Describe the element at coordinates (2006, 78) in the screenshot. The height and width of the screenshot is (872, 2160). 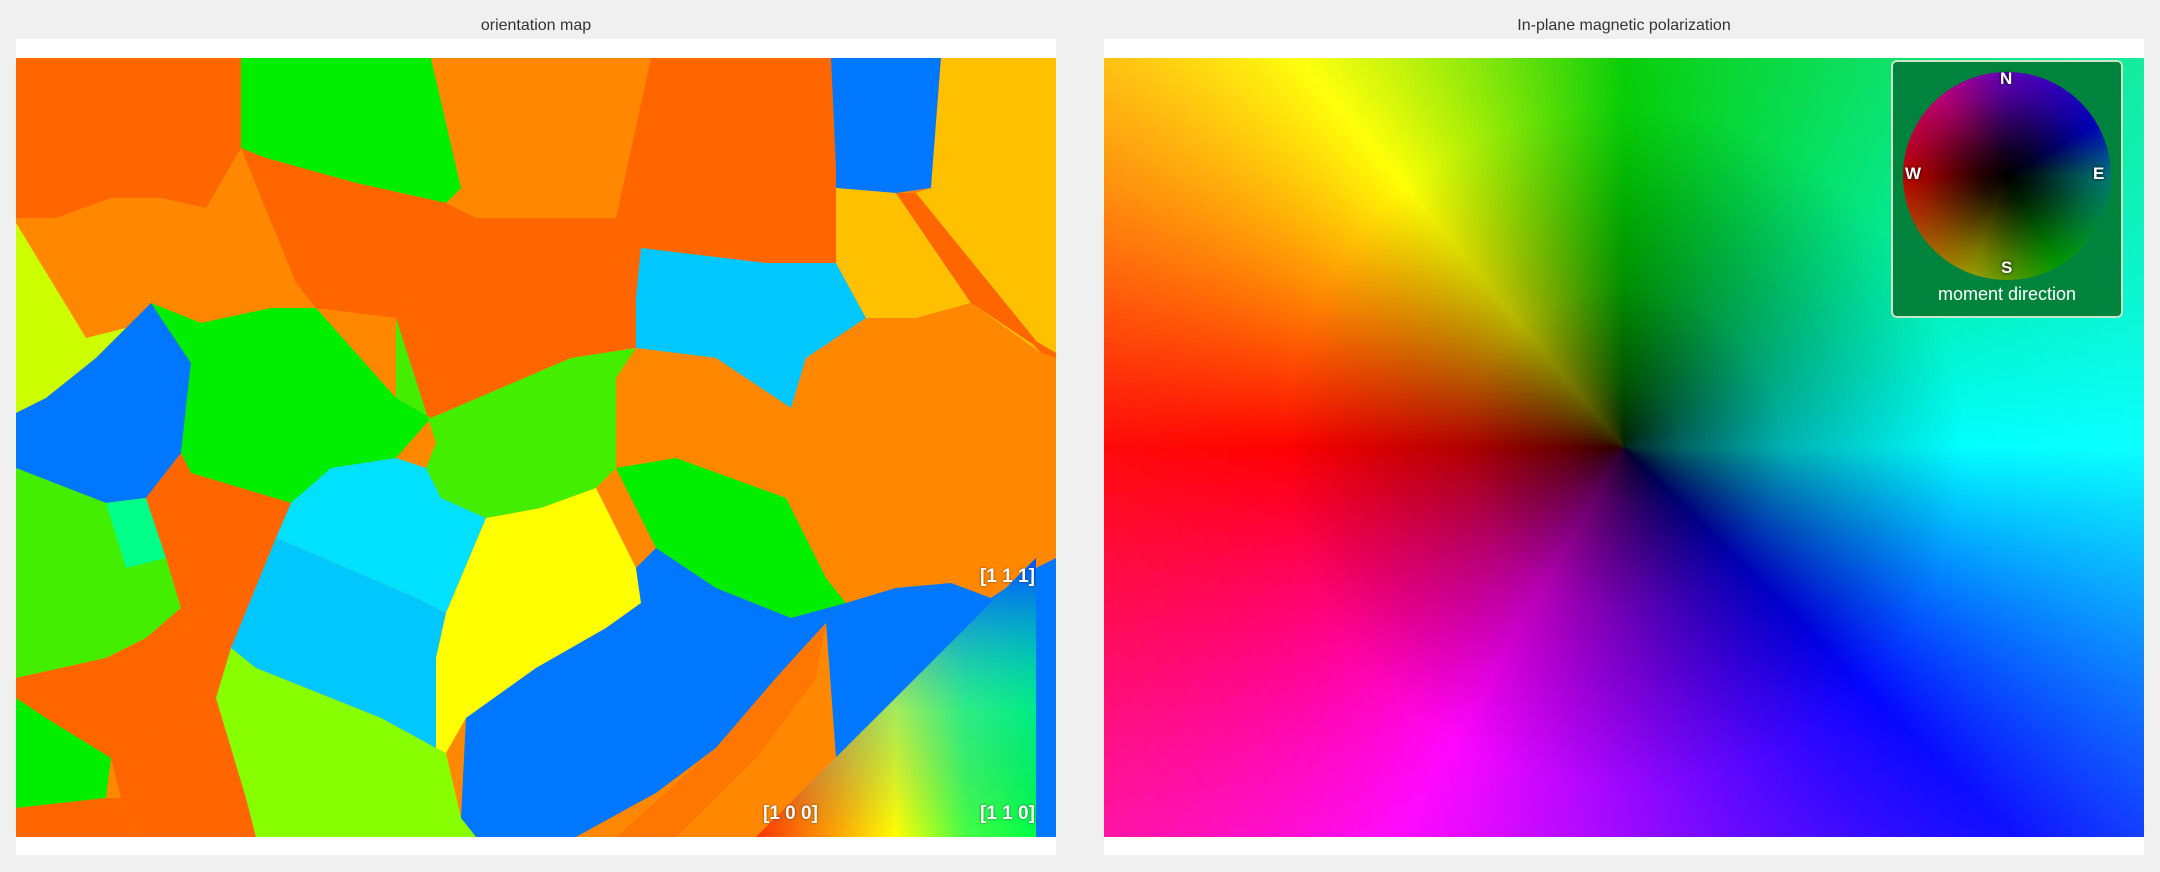
I see `compass-north-label: N` at that location.